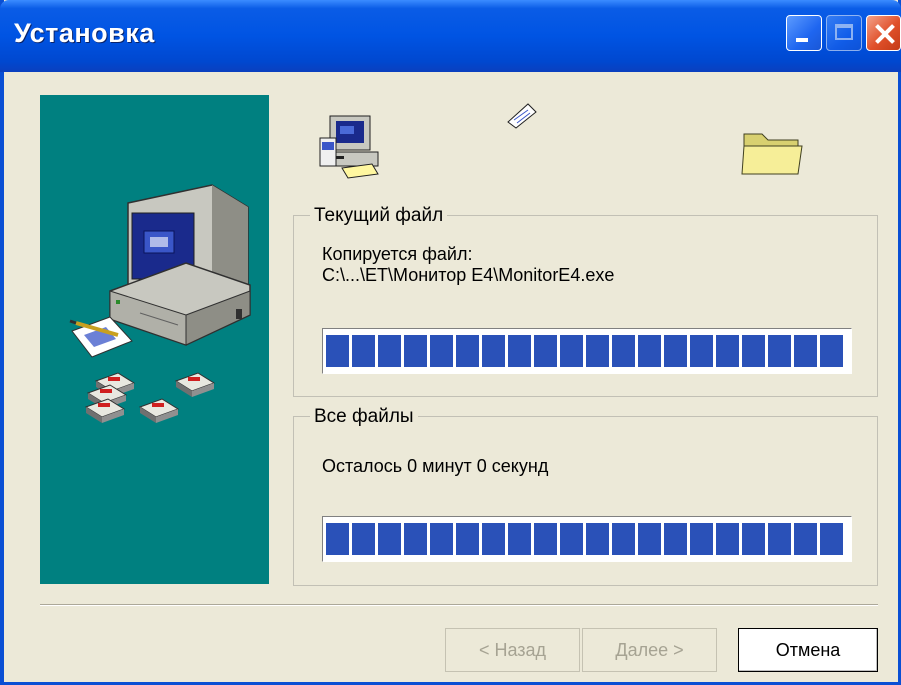  Describe the element at coordinates (772, 154) in the screenshot. I see `folder-icon` at that location.